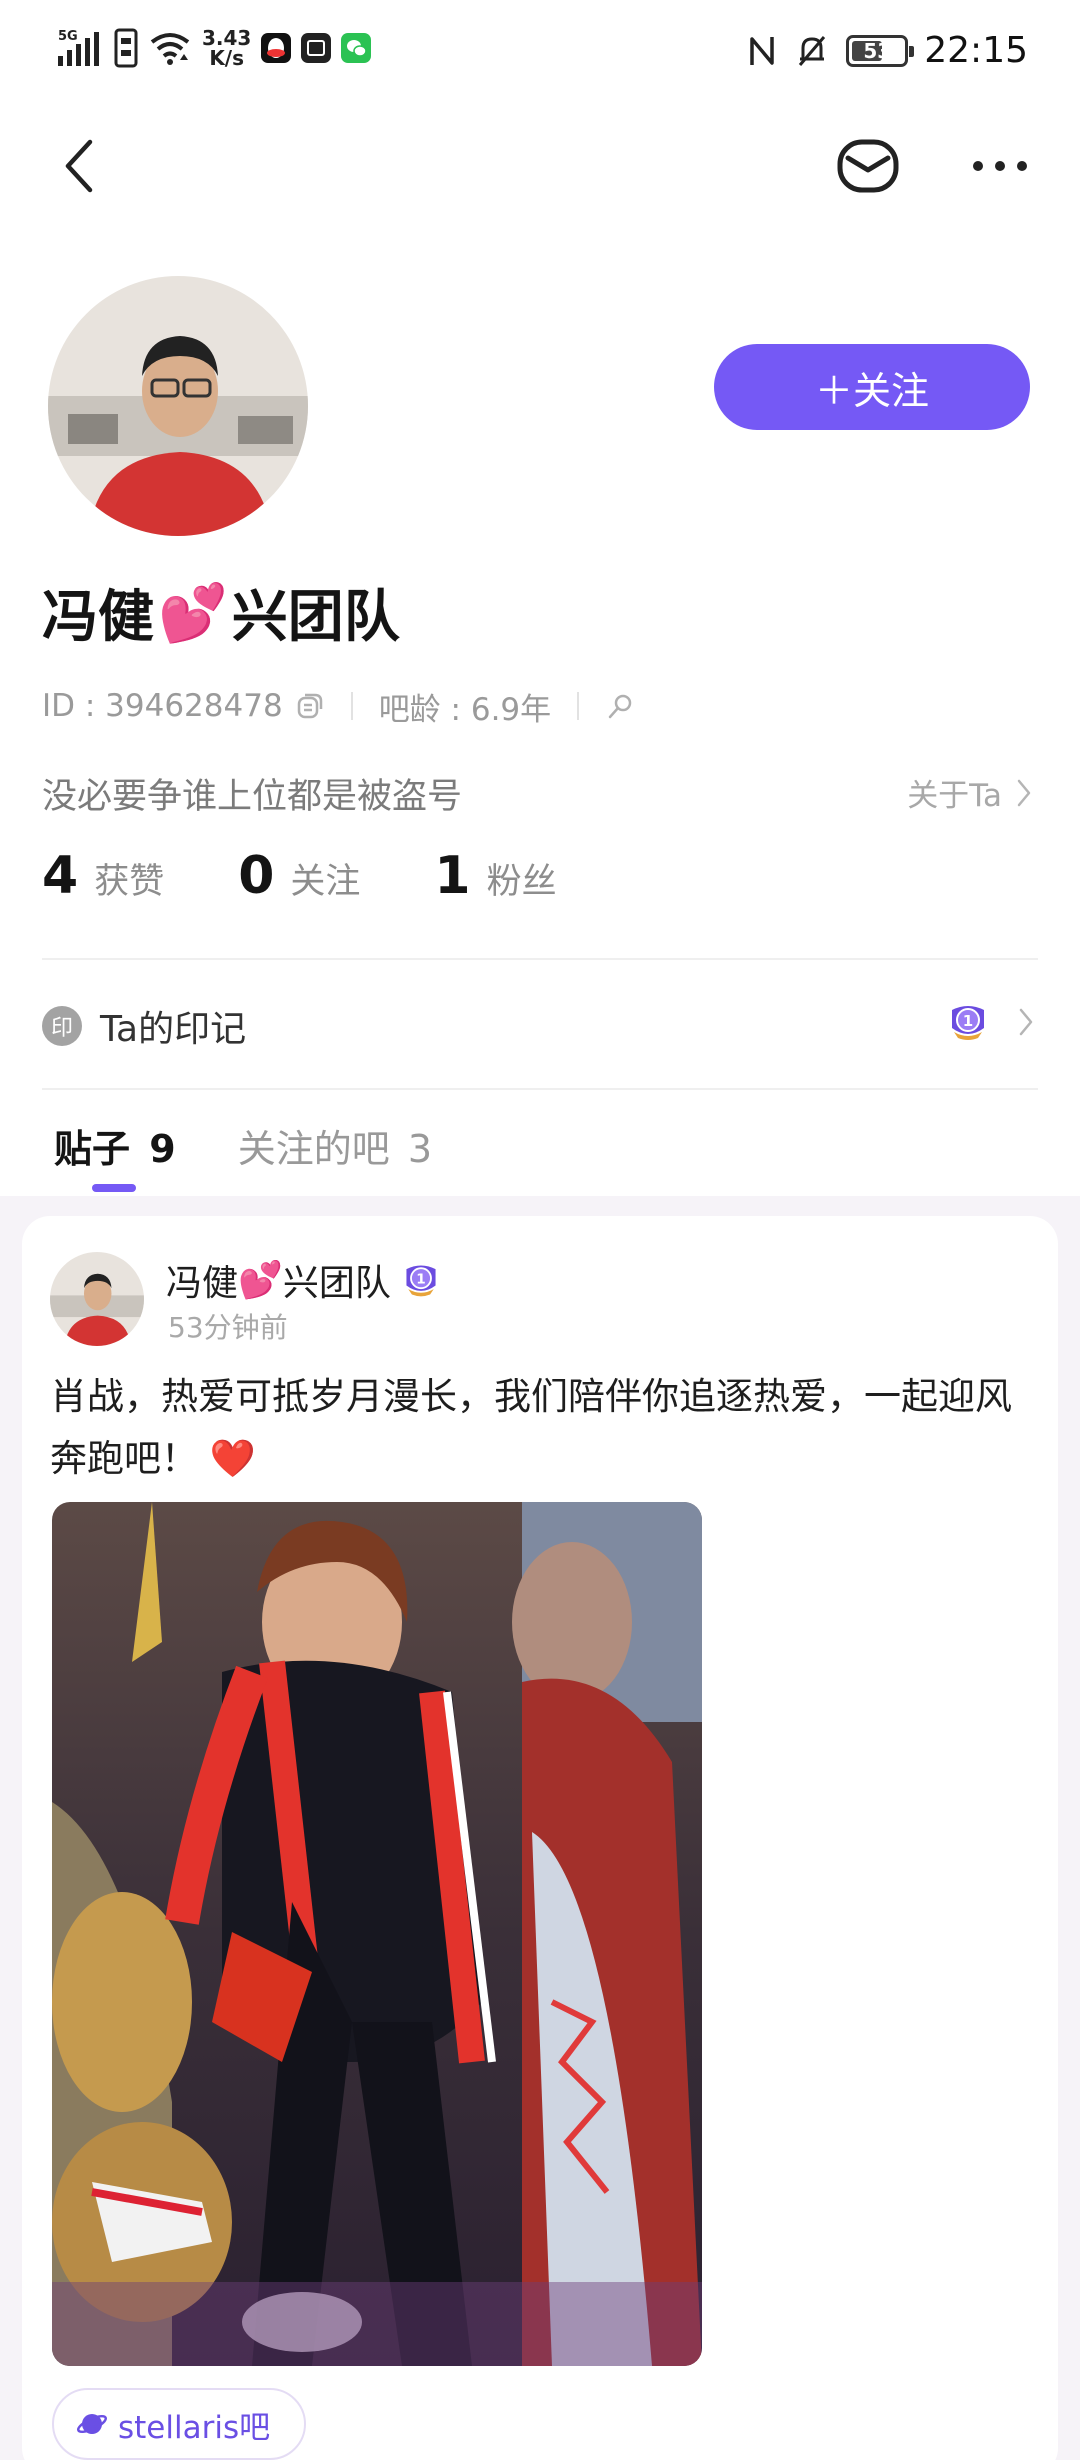 This screenshot has height=2460, width=1080. I want to click on badge-row-left: 印 Ta的印记, so click(144, 1026).